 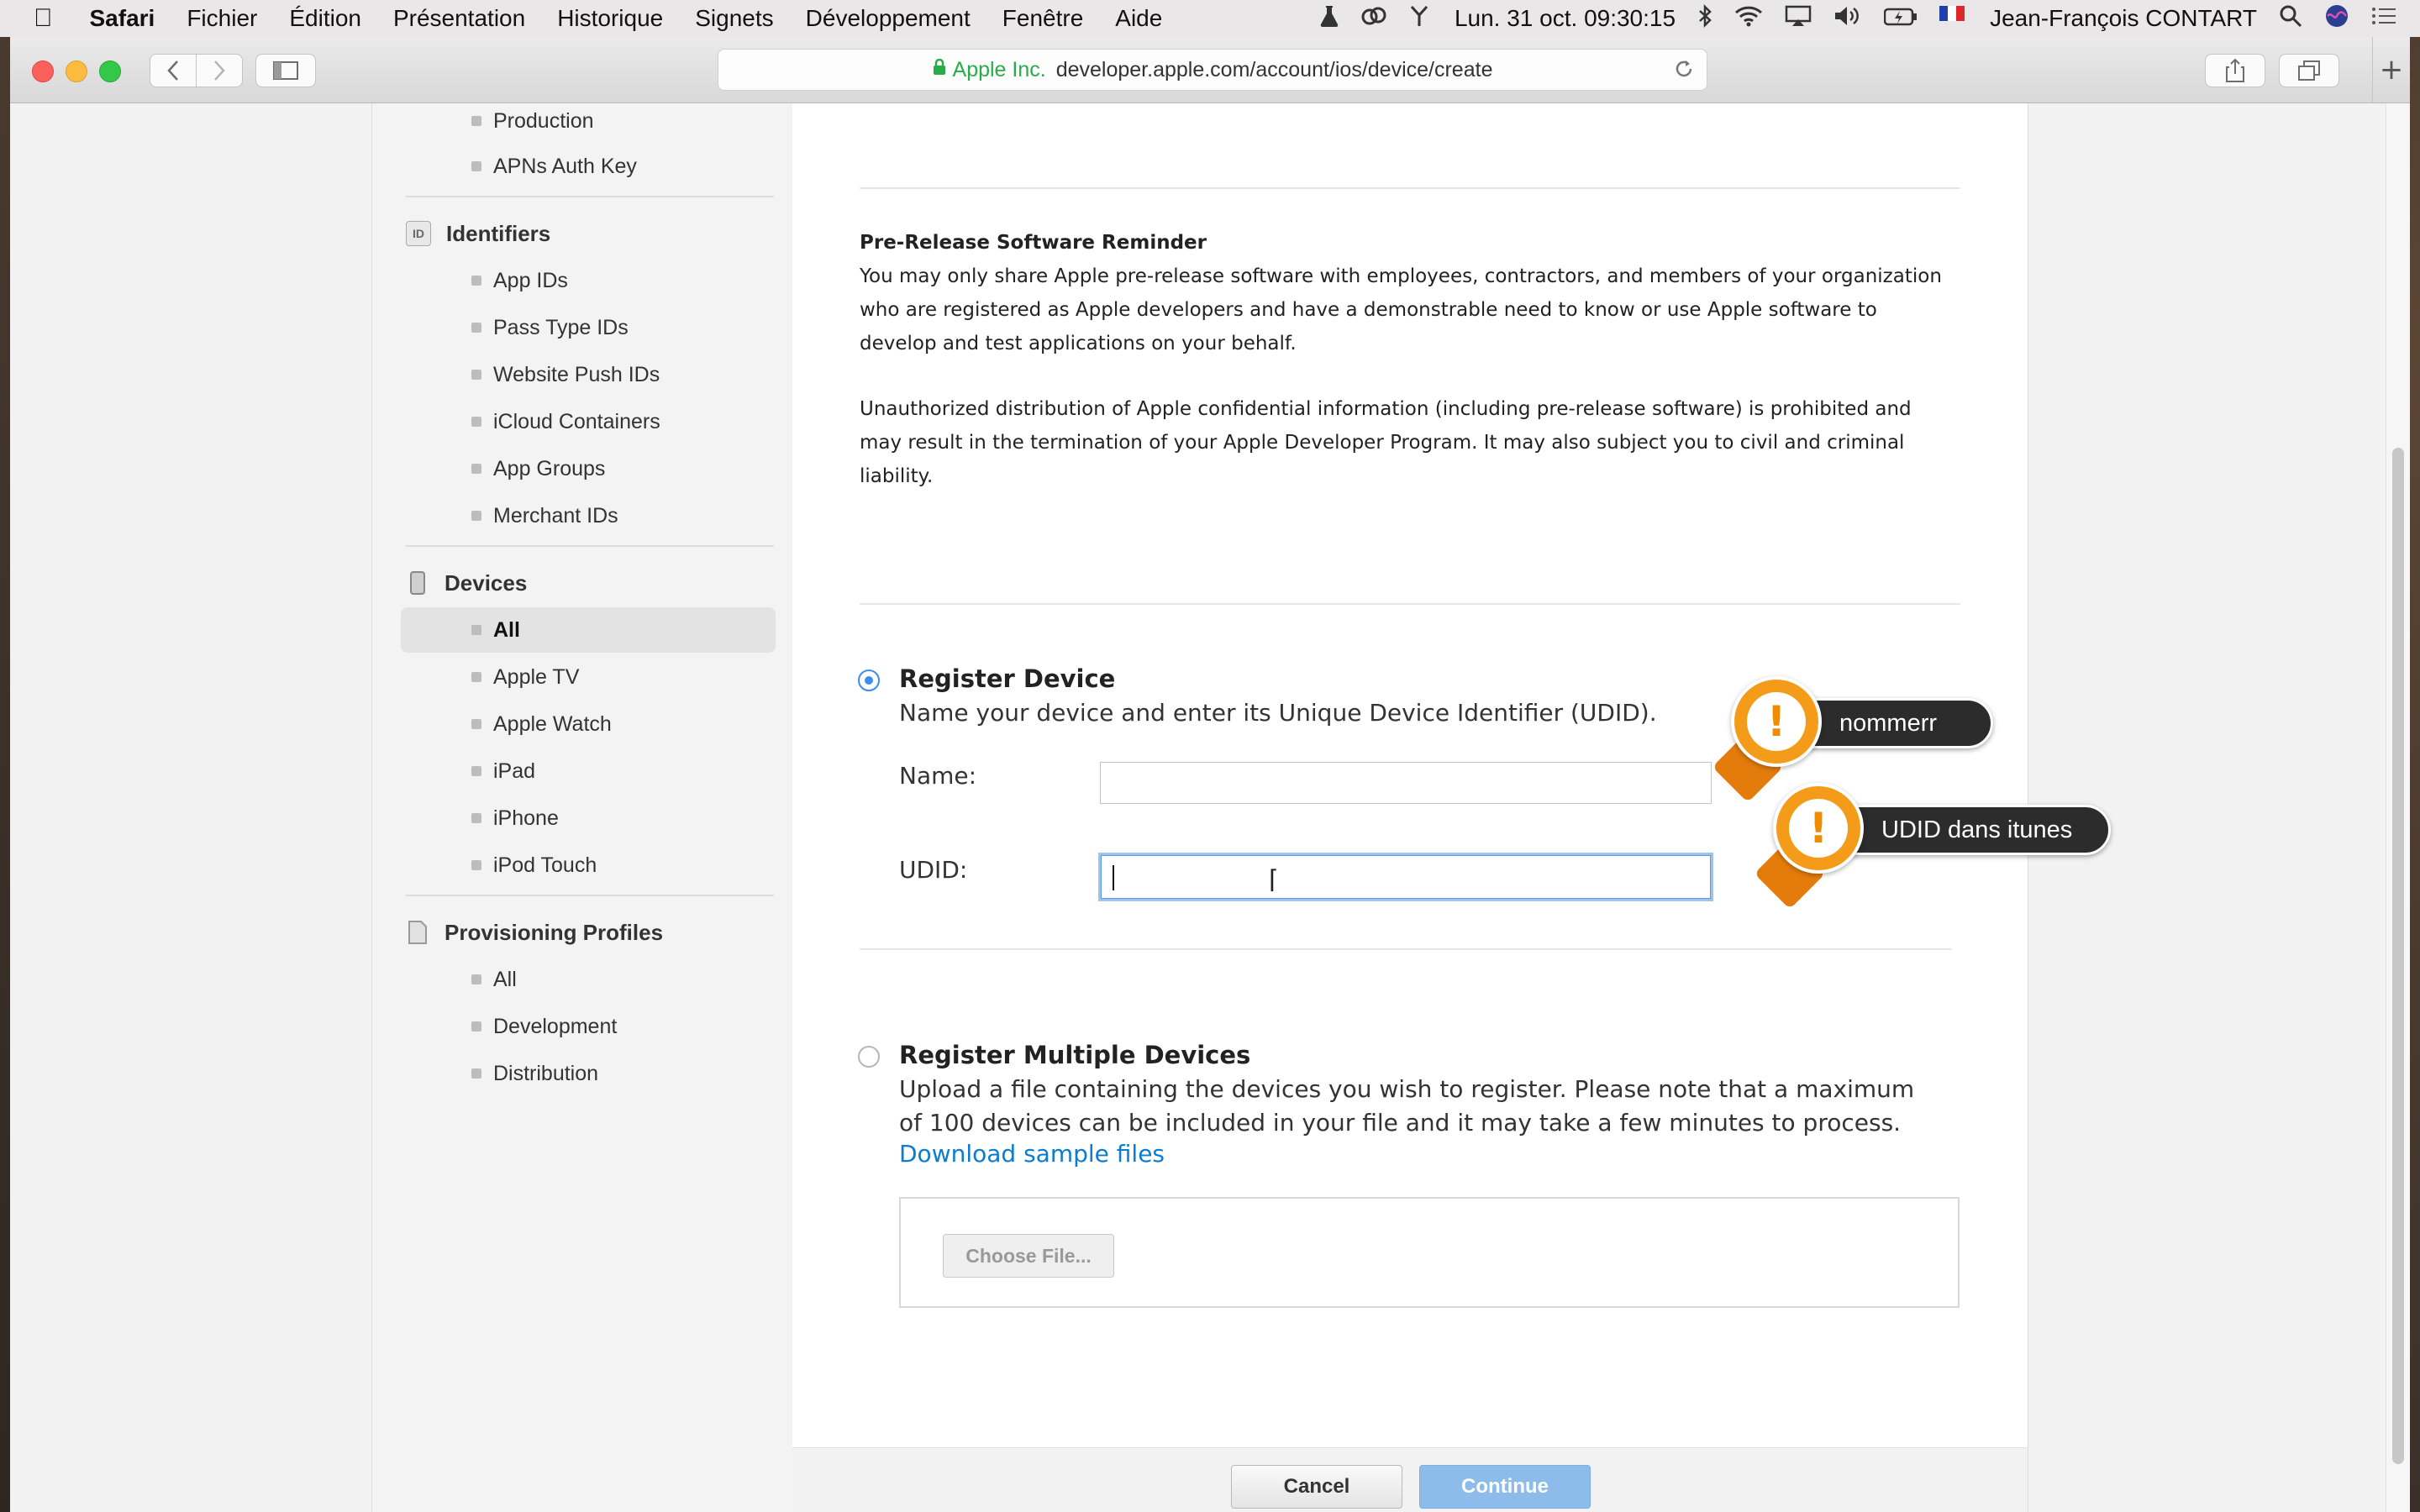 What do you see at coordinates (1748, 19) in the screenshot?
I see `wifi-icon` at bounding box center [1748, 19].